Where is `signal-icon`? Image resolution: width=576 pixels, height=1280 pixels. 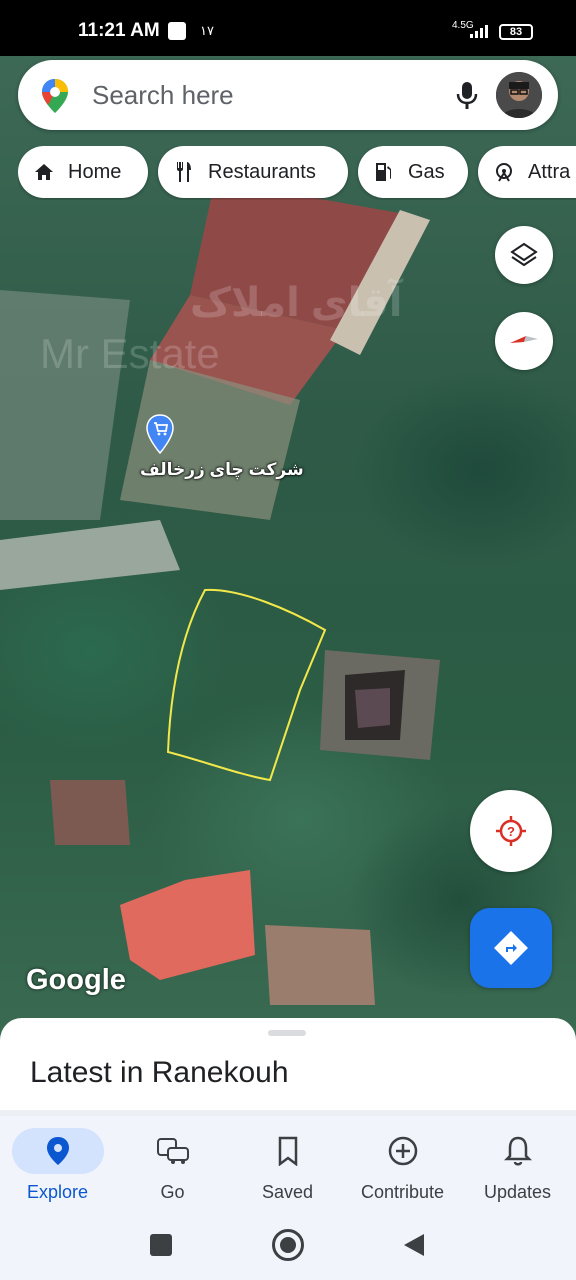
signal-icon is located at coordinates (479, 31).